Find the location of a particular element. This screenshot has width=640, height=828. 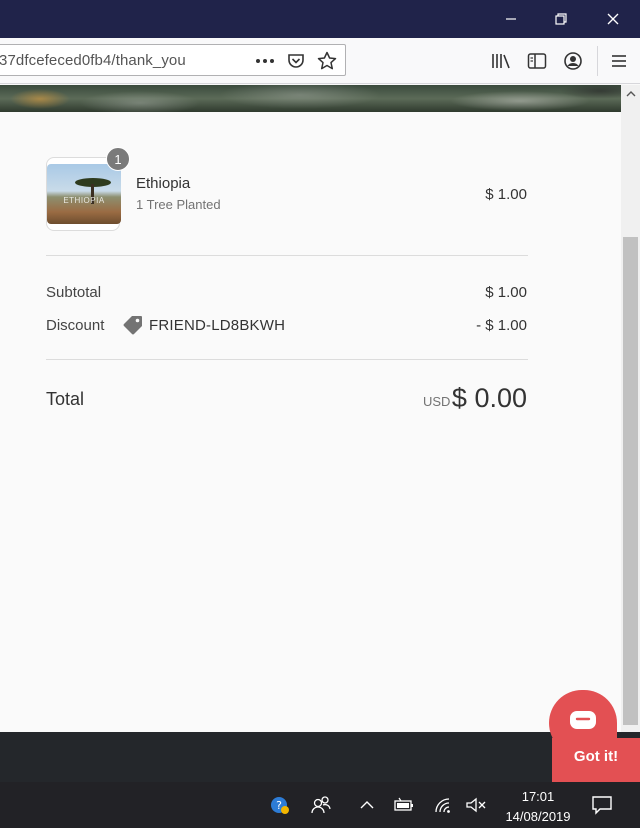

url-bar: 37dfcefeced0fb4/thank_you is located at coordinates (173, 60).